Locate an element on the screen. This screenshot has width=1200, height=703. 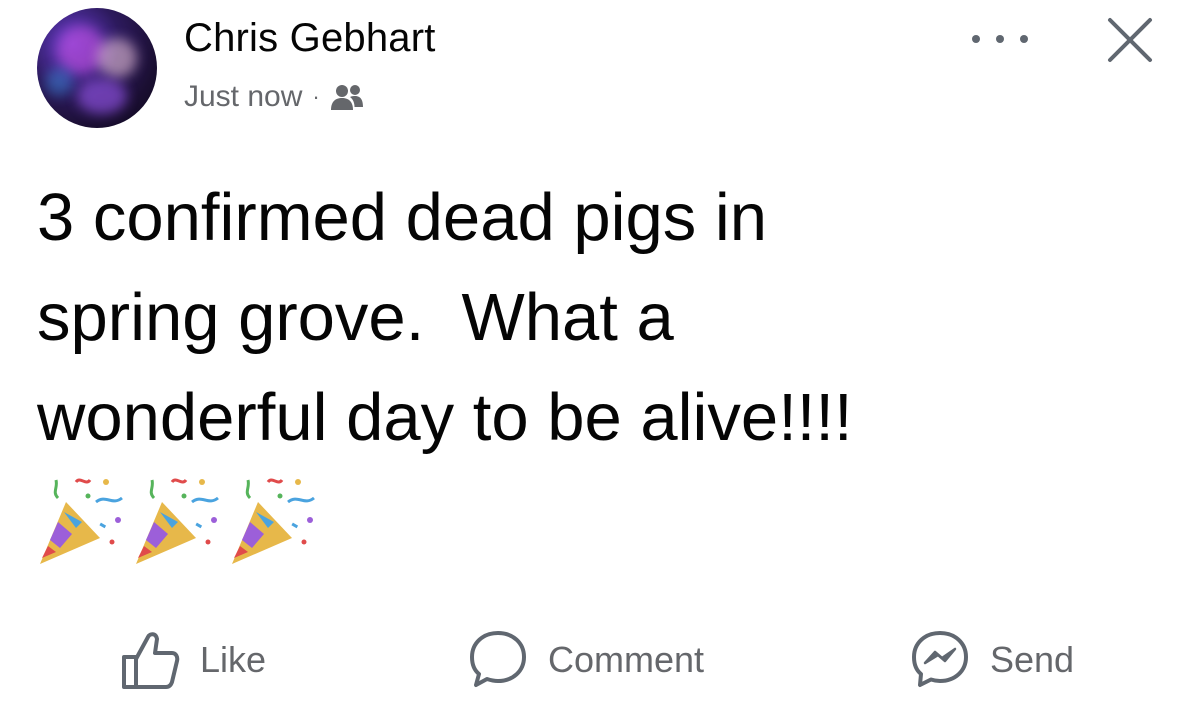
like-icon is located at coordinates (151, 660).